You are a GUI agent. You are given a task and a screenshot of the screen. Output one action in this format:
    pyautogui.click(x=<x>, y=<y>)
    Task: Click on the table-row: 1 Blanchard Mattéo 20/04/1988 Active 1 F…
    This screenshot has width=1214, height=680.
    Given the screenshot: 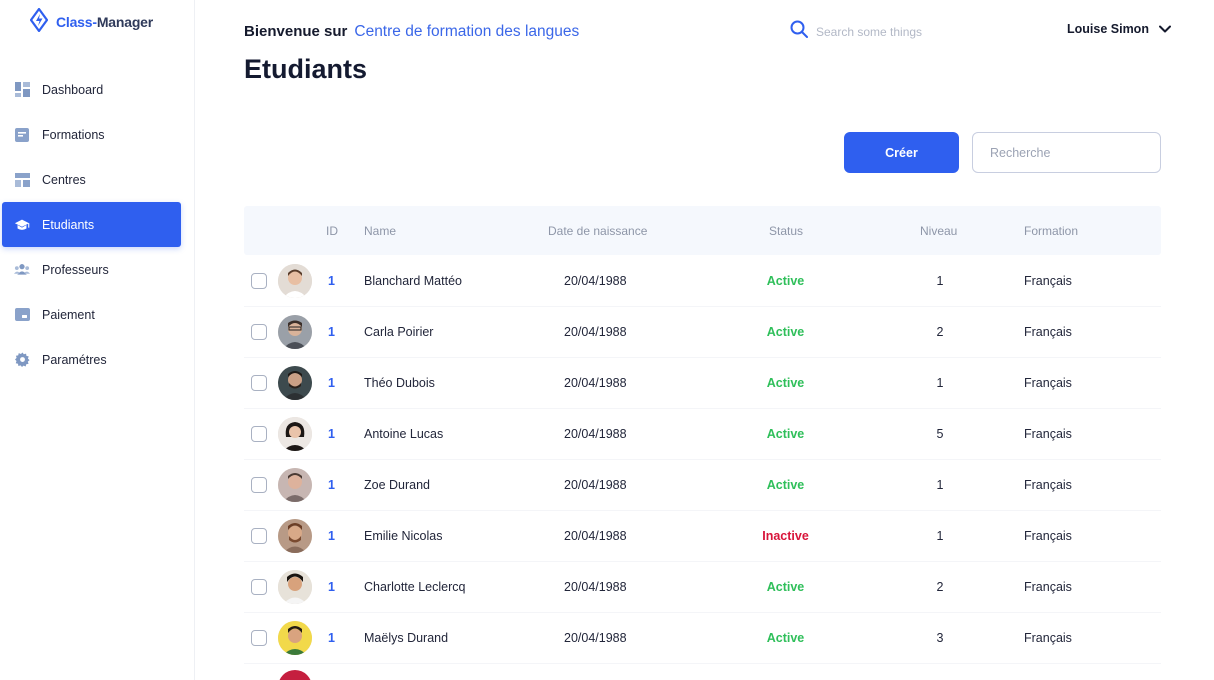 What is the action you would take?
    pyautogui.click(x=702, y=281)
    